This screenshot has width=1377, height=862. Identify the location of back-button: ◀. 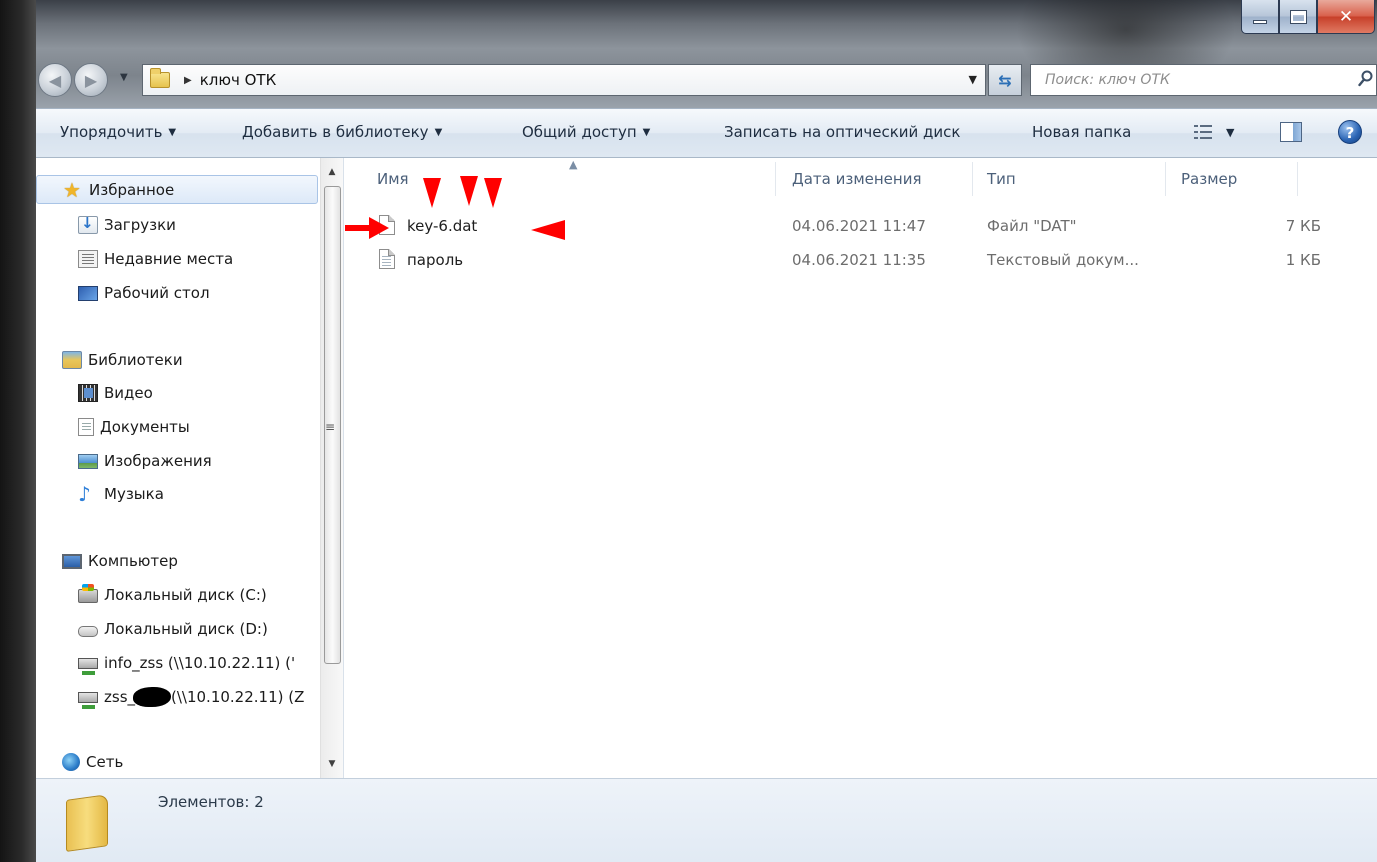
(55, 80).